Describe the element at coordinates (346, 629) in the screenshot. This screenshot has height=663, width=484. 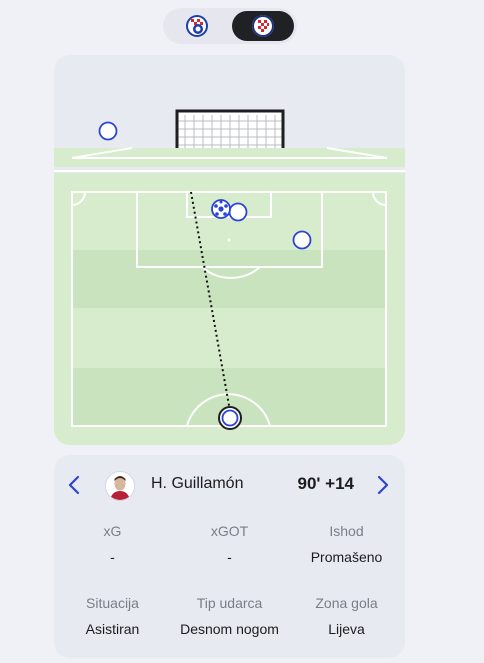
I see `stat-value: Lijeva` at that location.